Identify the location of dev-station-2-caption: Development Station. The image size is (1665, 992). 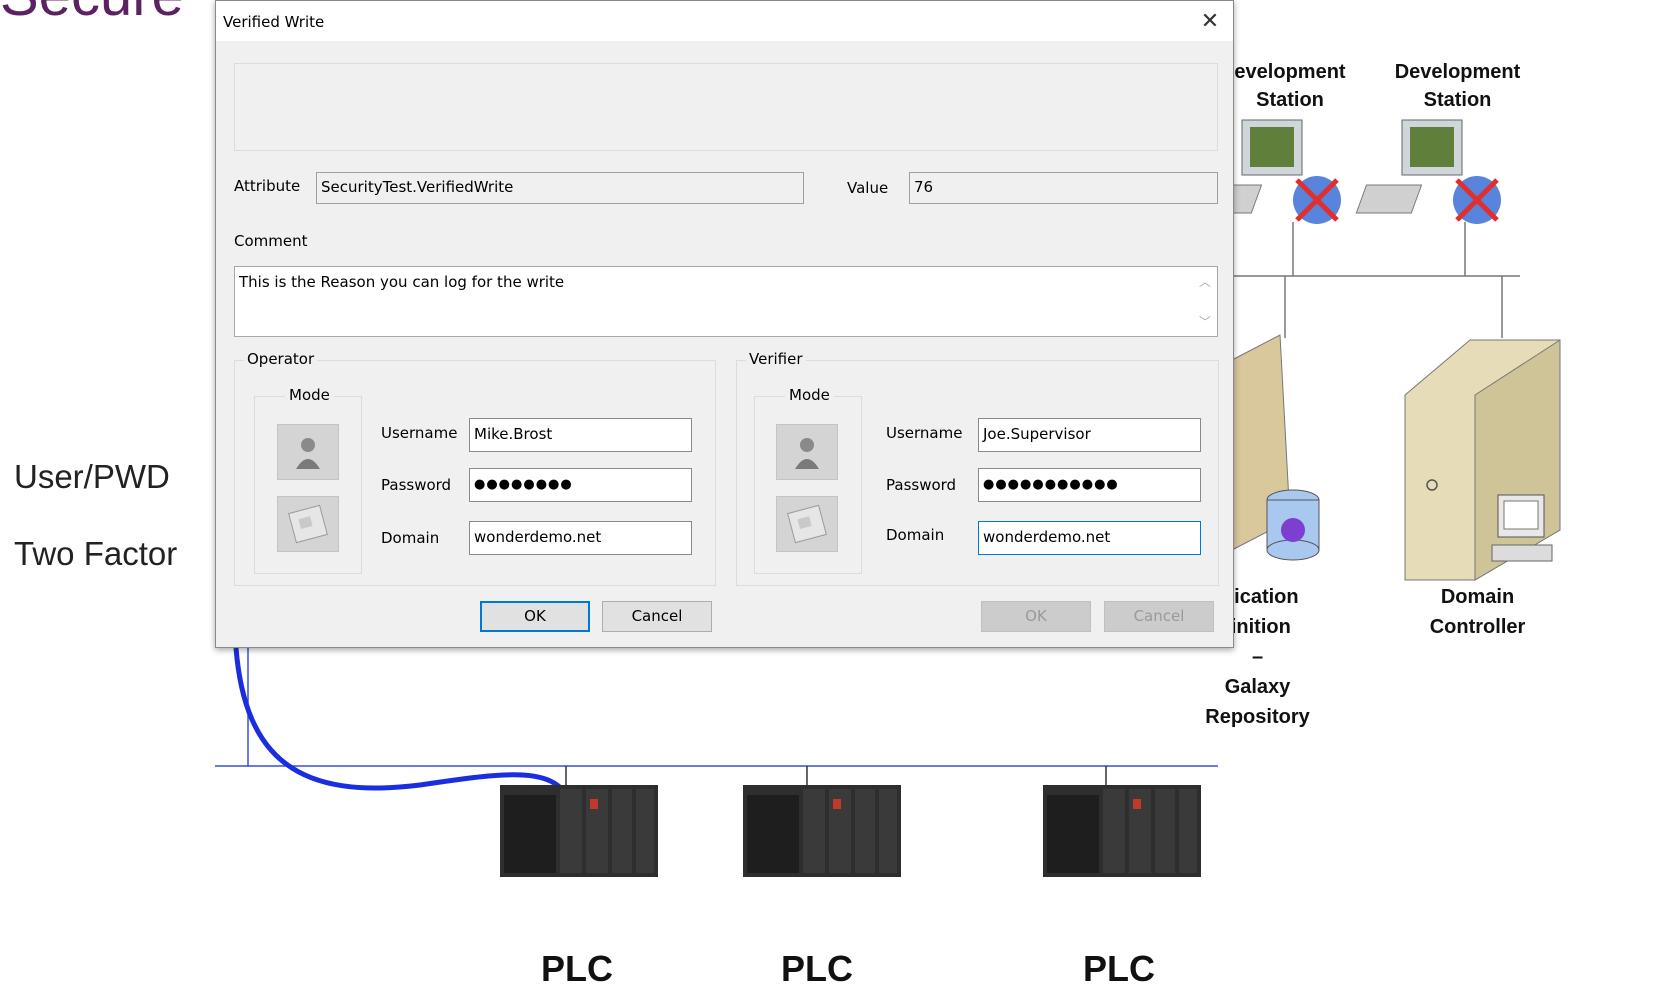
(1457, 86).